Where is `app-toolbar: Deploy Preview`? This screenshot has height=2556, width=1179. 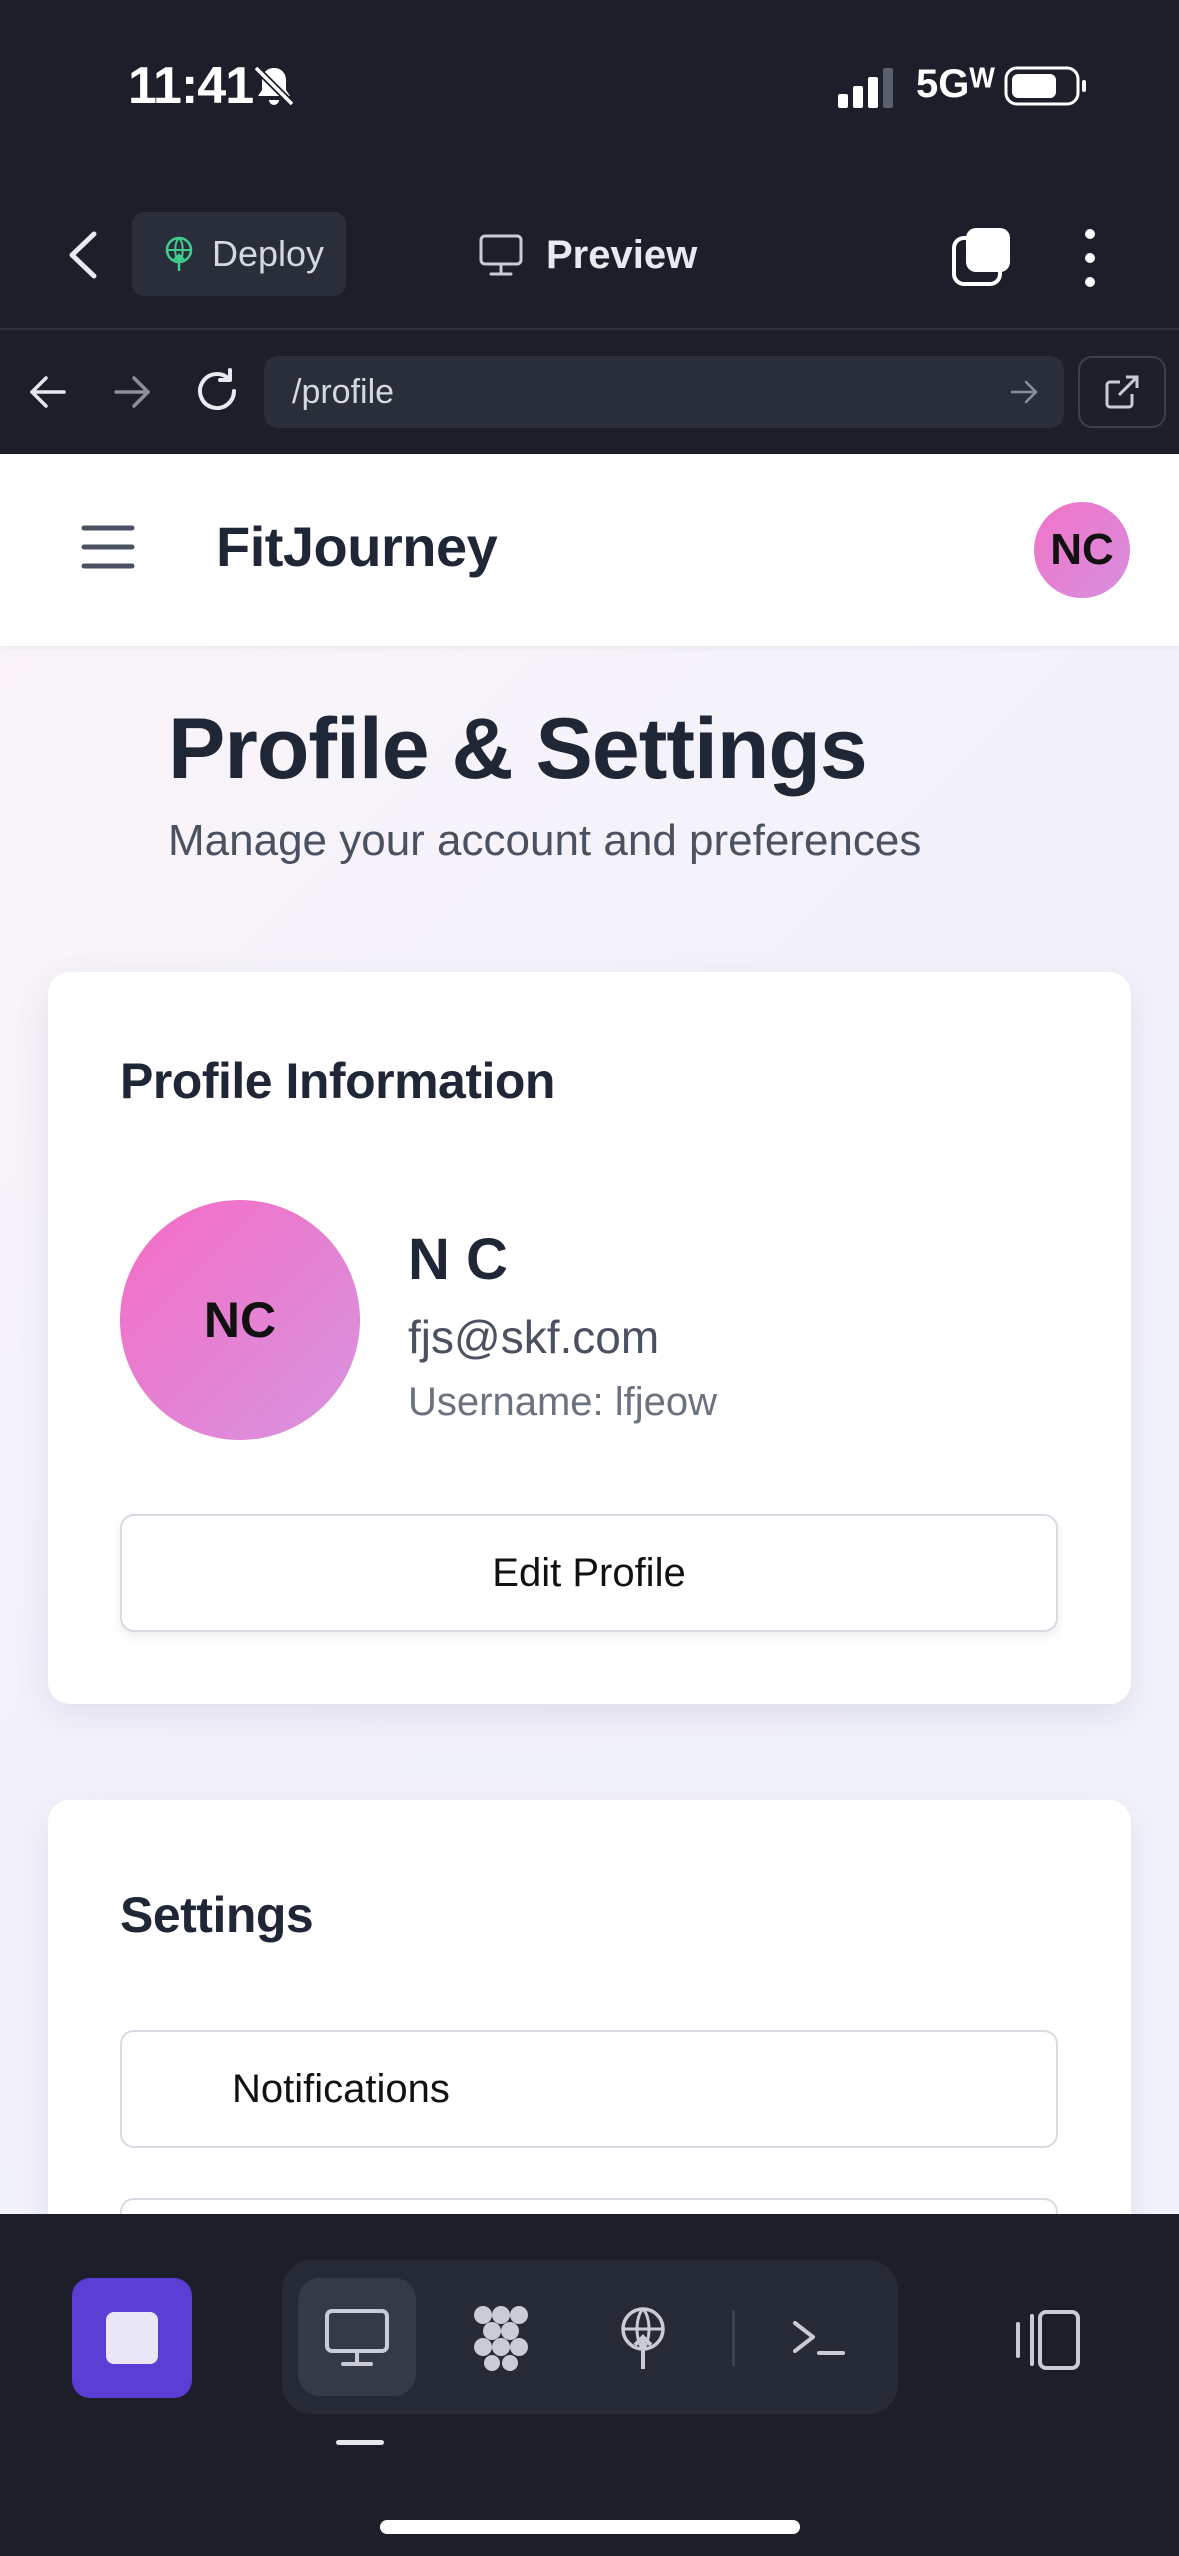 app-toolbar: Deploy Preview is located at coordinates (589, 255).